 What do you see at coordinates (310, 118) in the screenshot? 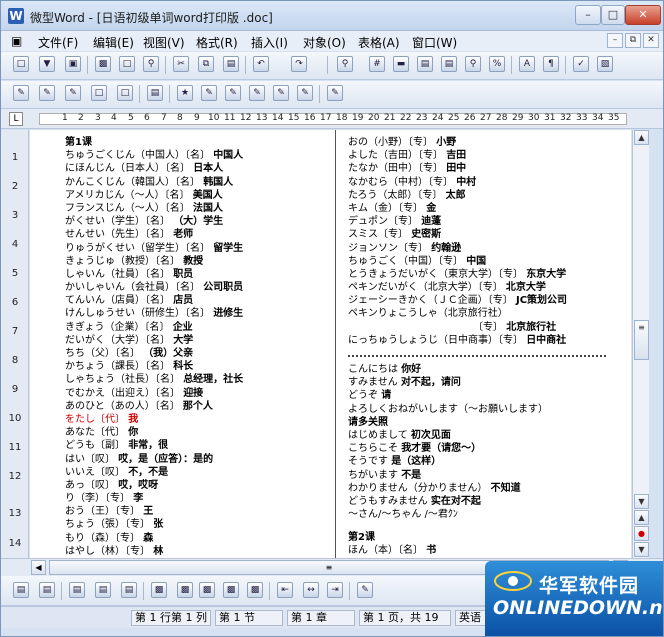
I see `ruler-number: 16` at bounding box center [310, 118].